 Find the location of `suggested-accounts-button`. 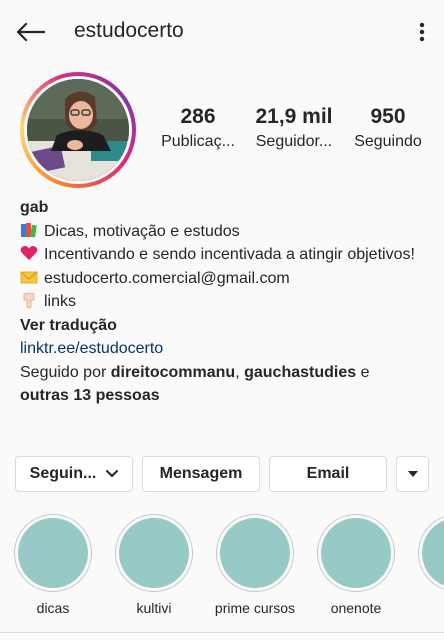

suggested-accounts-button is located at coordinates (412, 474).